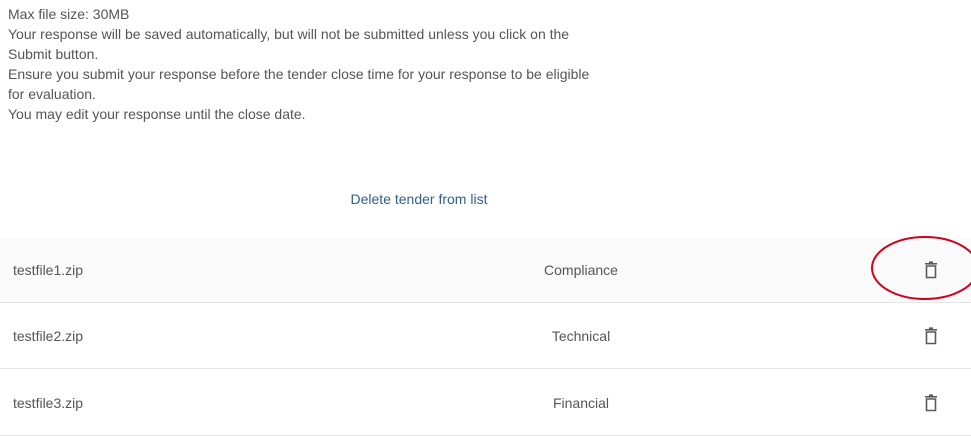  I want to click on file-name: testfile2.zip, so click(48, 336).